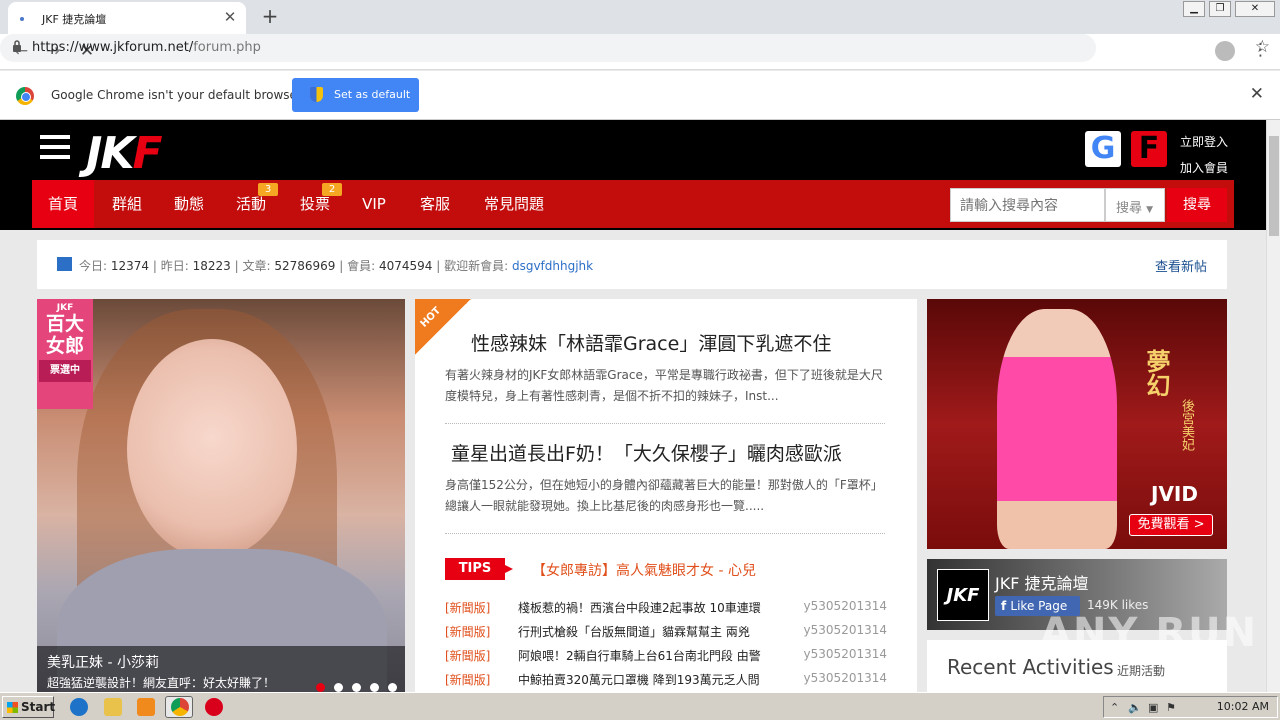 This screenshot has width=1280, height=720. Describe the element at coordinates (79, 707) in the screenshot. I see `ie-icon` at that location.